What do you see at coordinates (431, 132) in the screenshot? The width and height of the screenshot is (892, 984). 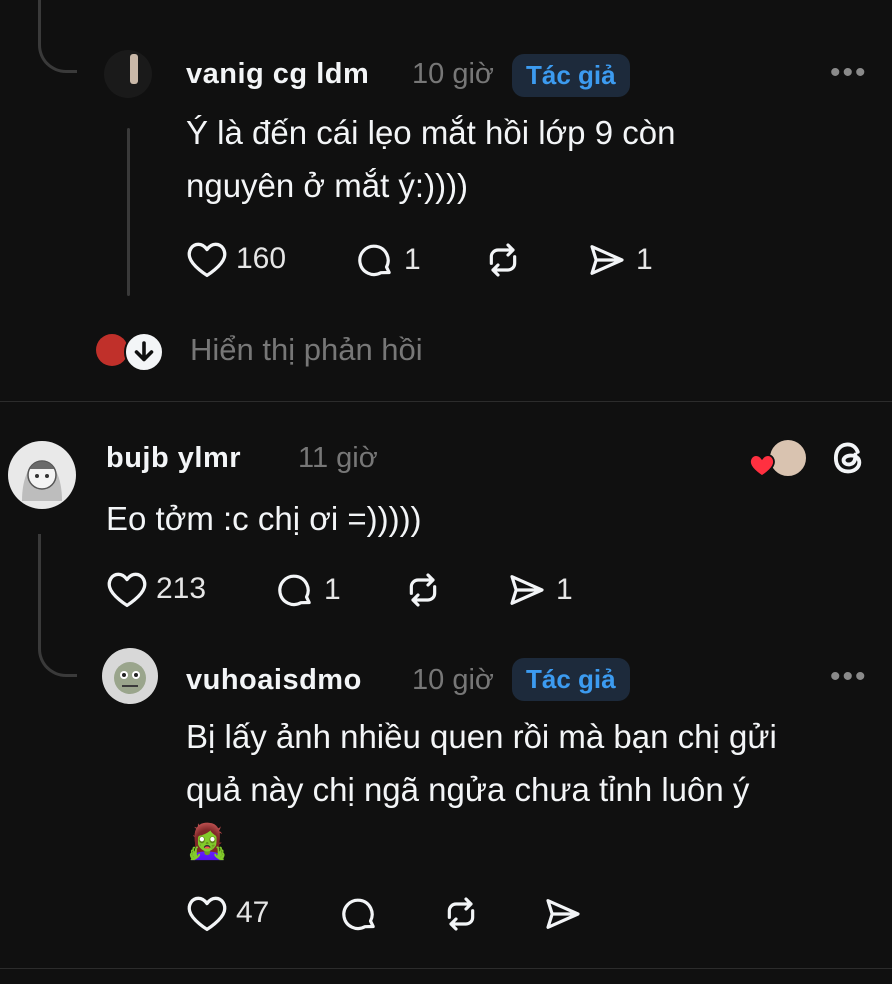 I see `reply-text-line: Ý là đến cái lẹo mắt hồi lớp 9 còn` at bounding box center [431, 132].